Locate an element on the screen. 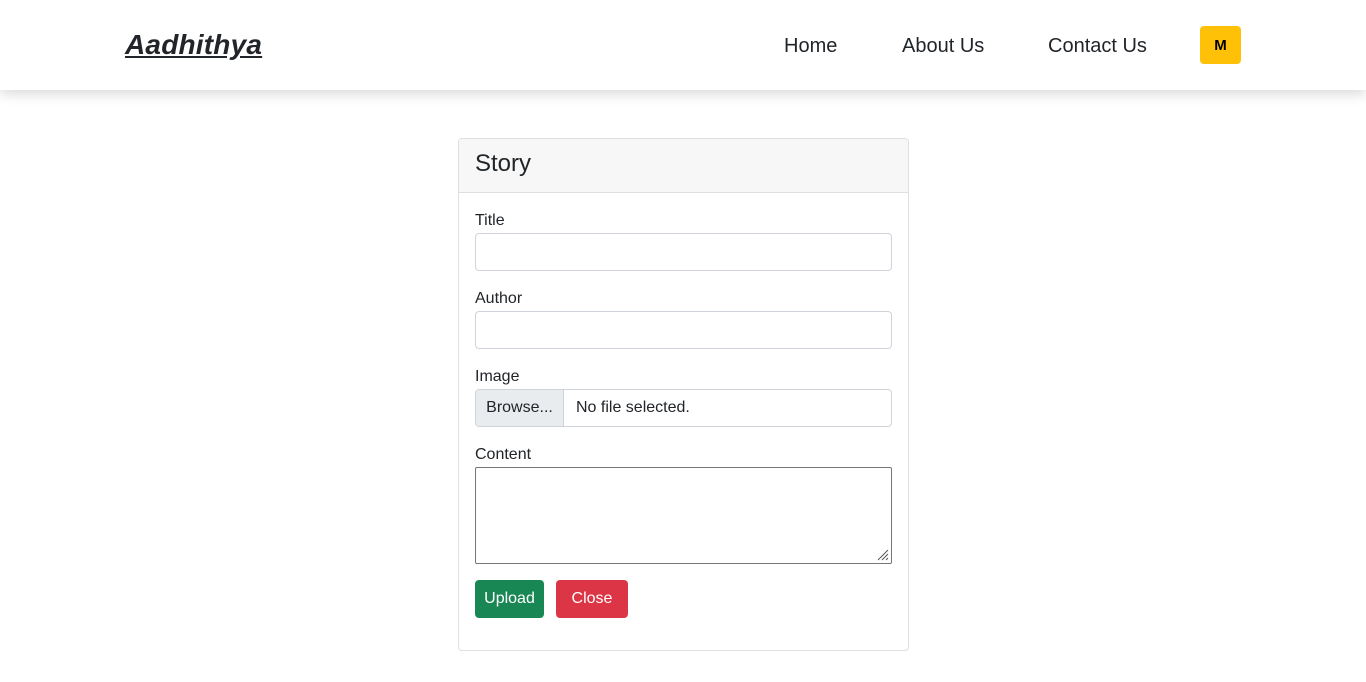  card-header-title: Story is located at coordinates (683, 166).